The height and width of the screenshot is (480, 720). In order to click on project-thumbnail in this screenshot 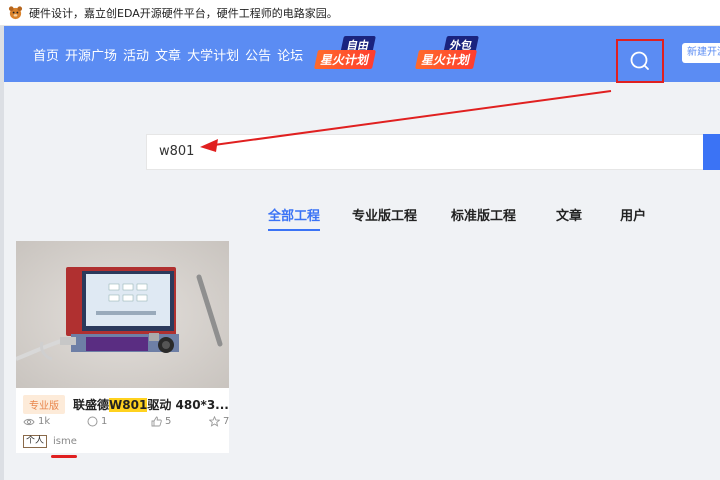, I will do `click(122, 314)`.